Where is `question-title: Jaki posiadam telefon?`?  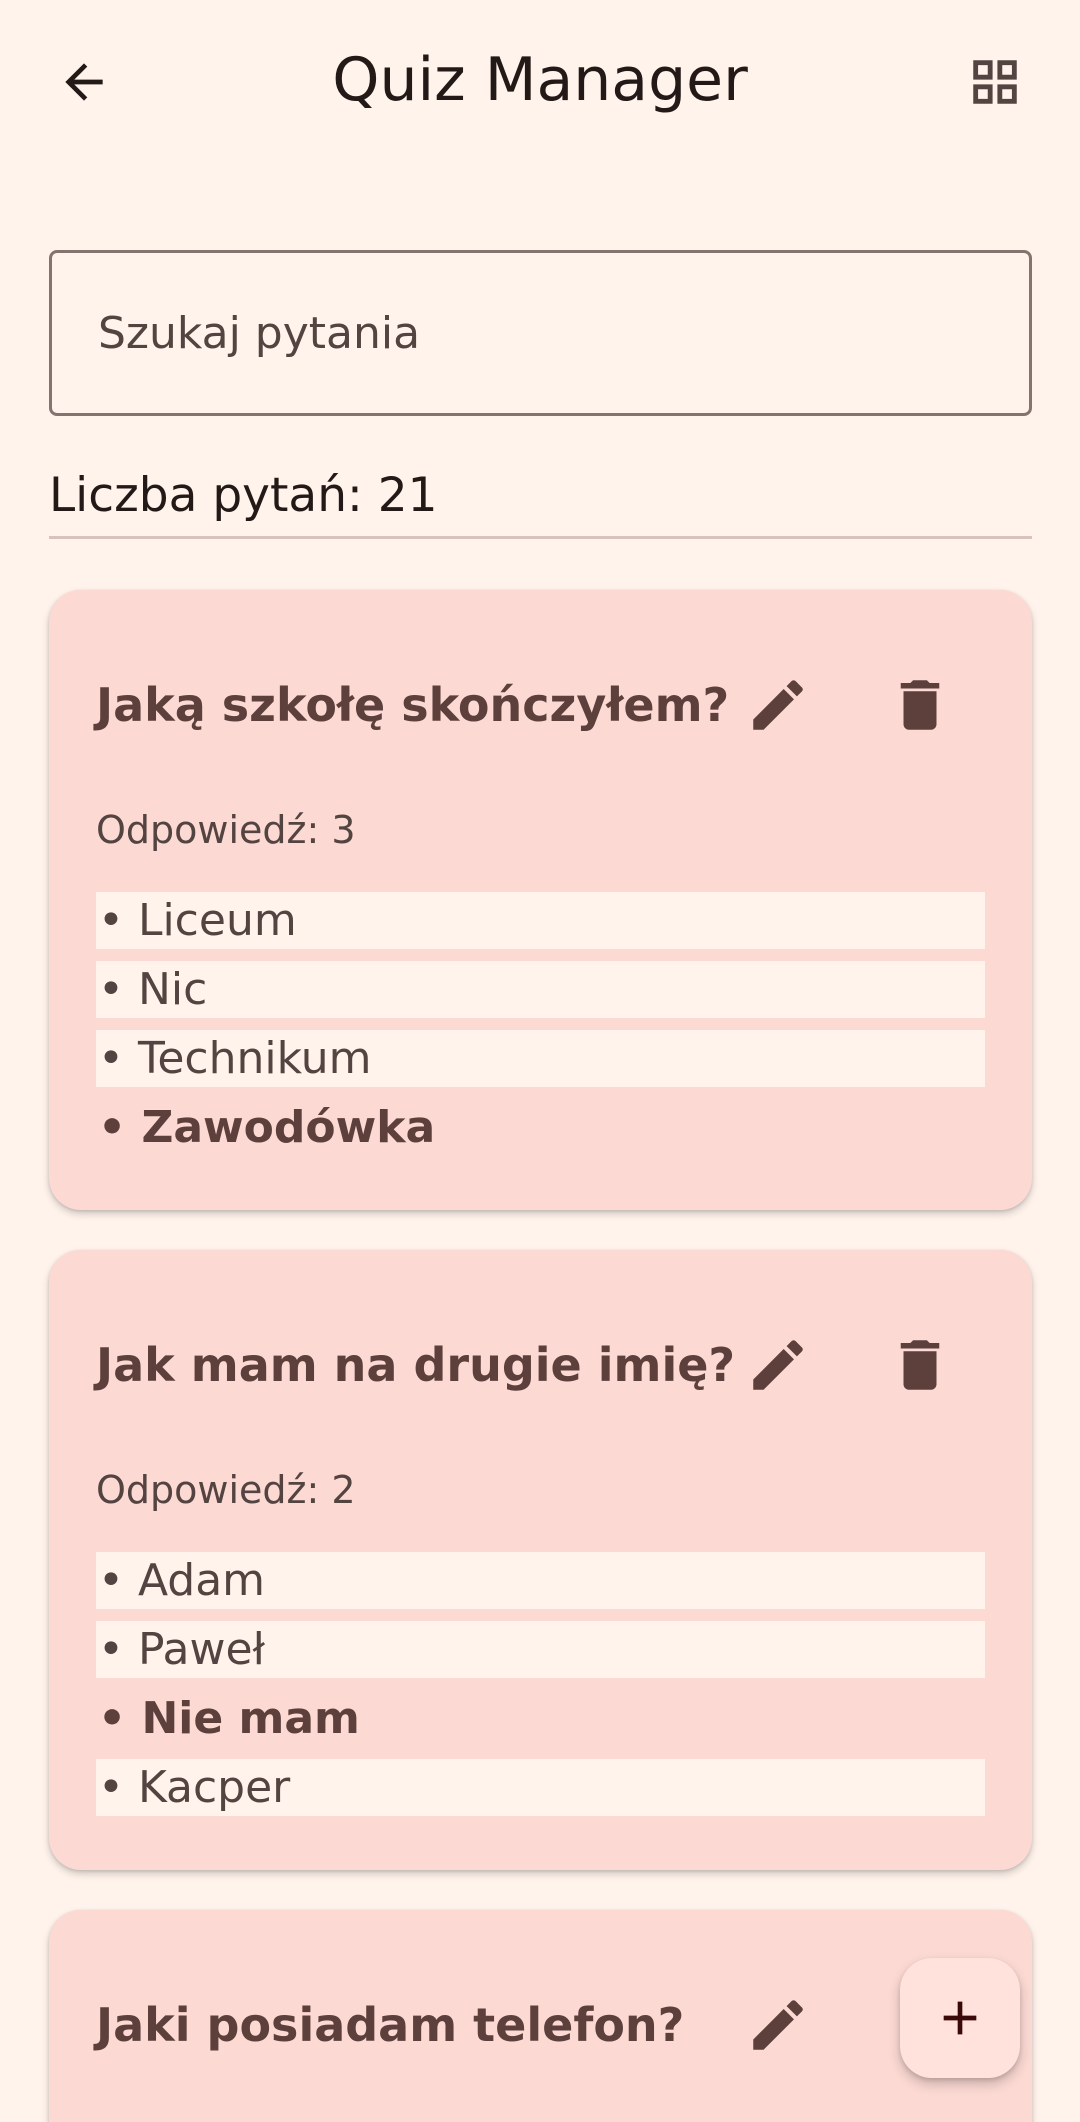 question-title: Jaki posiadam telefon? is located at coordinates (390, 2025).